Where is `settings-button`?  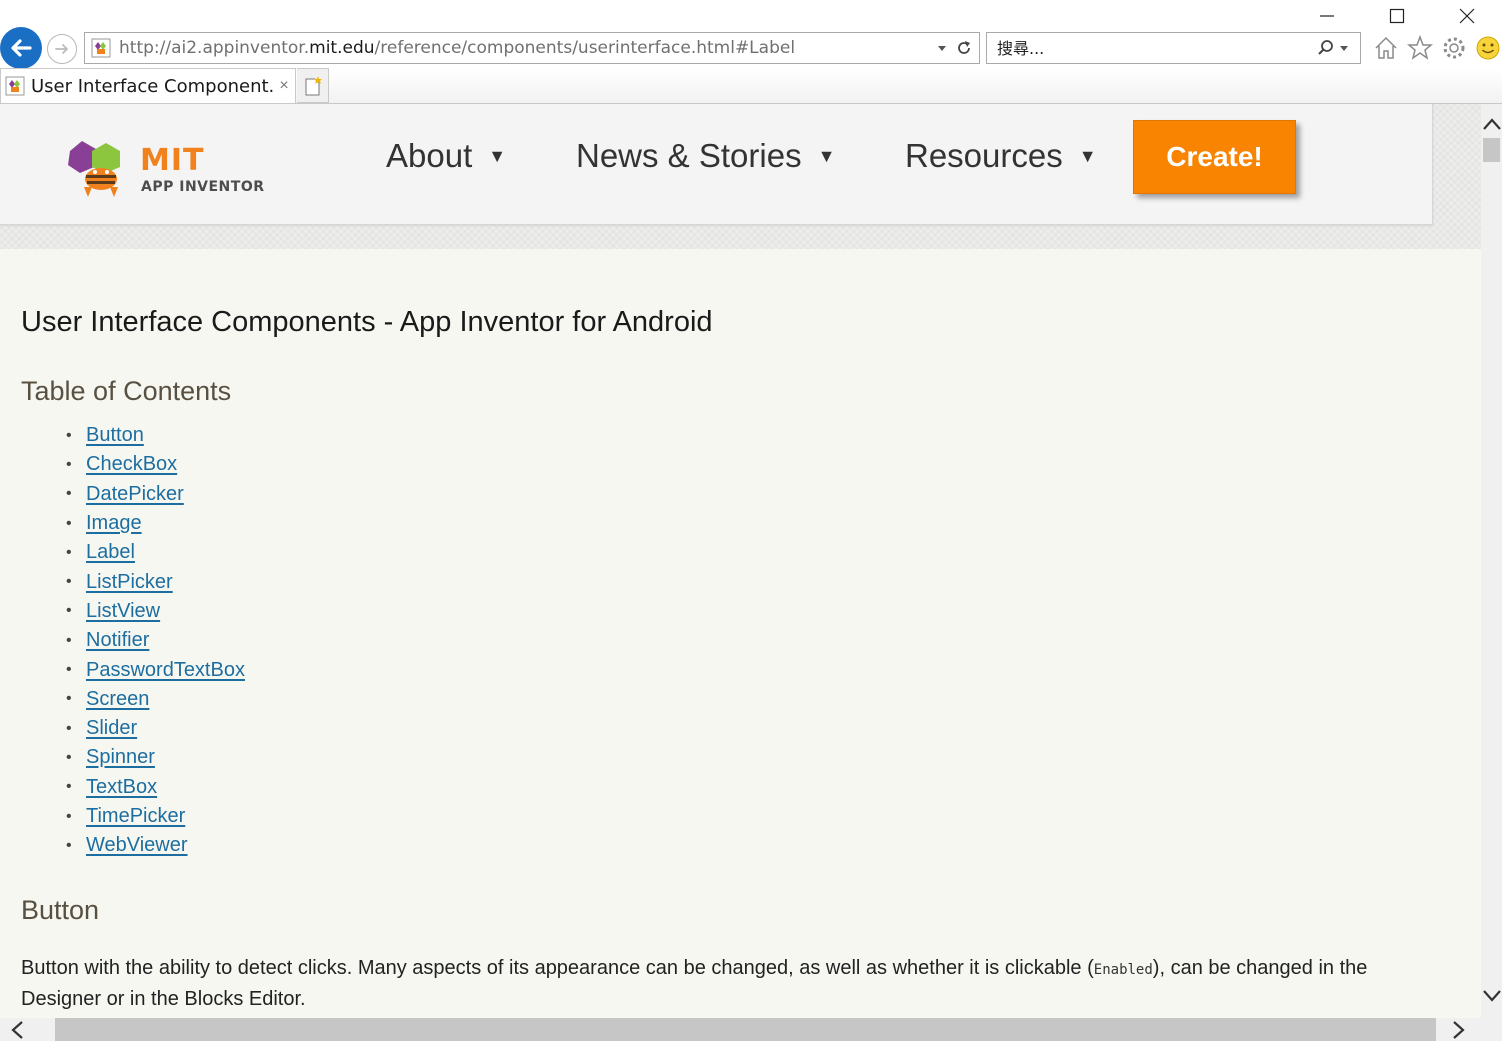 settings-button is located at coordinates (1454, 48).